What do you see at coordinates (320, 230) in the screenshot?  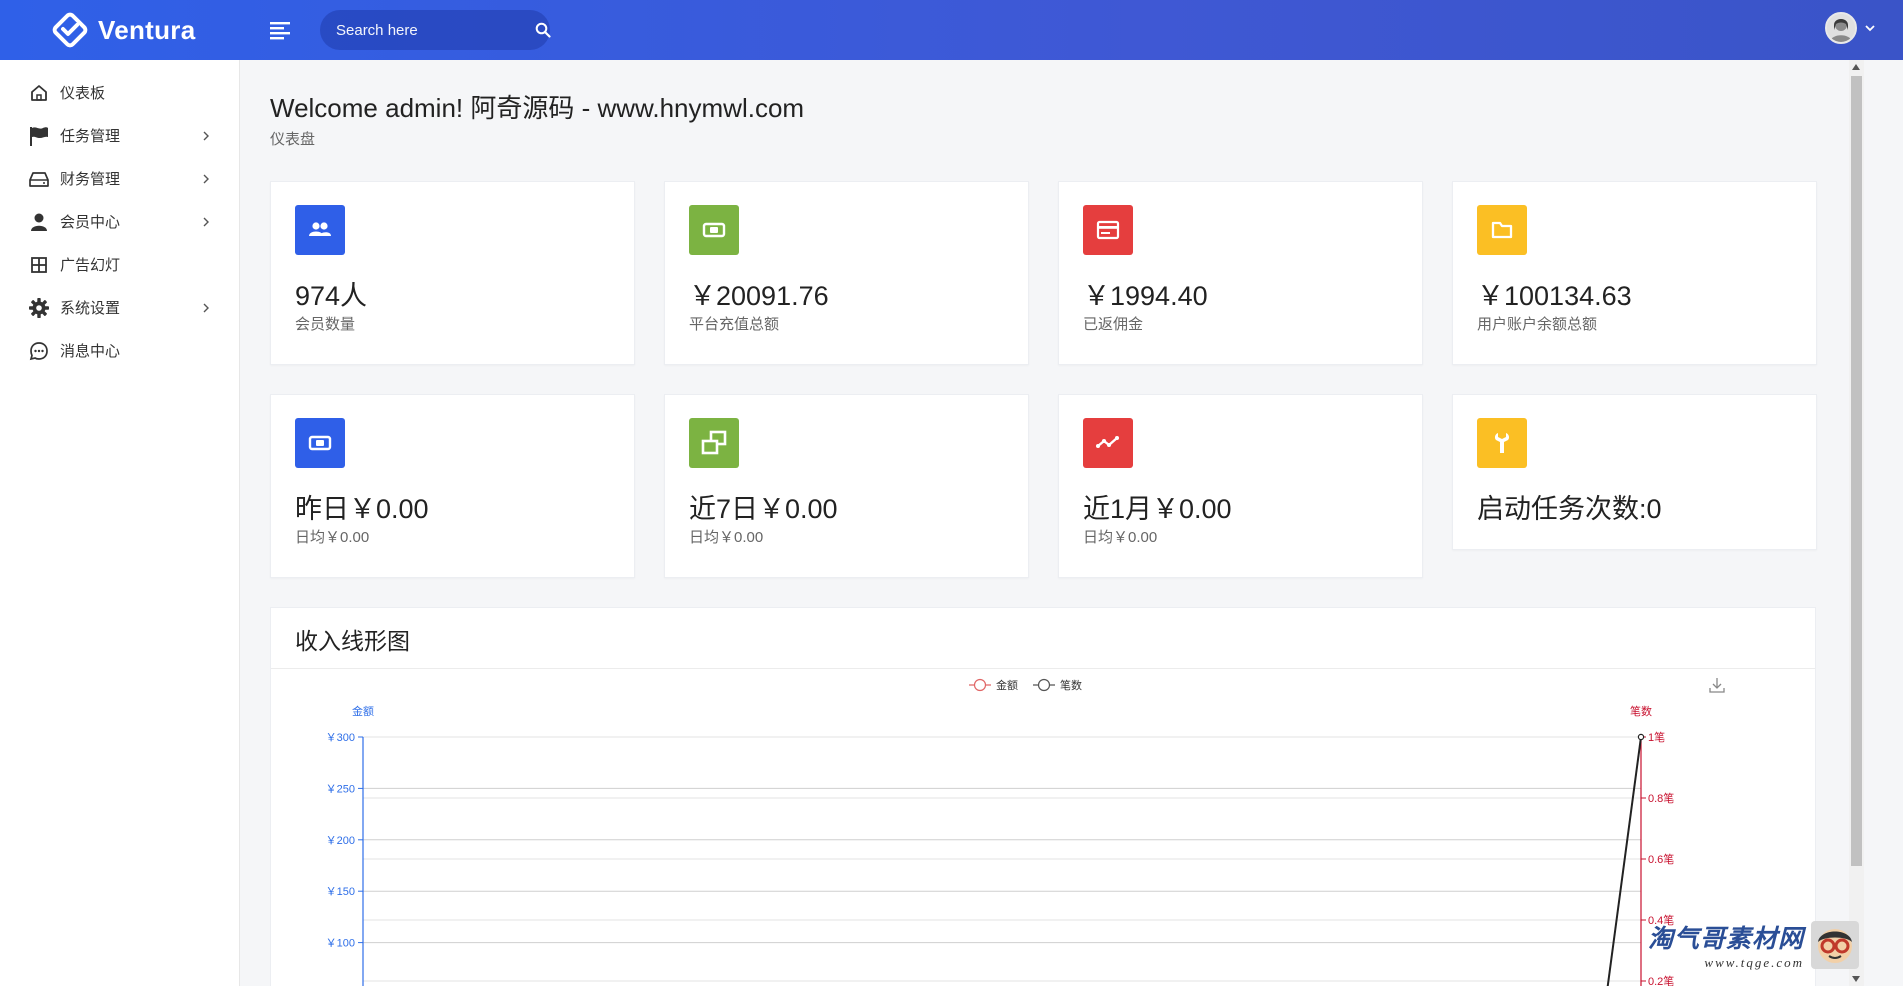 I see `users-icon` at bounding box center [320, 230].